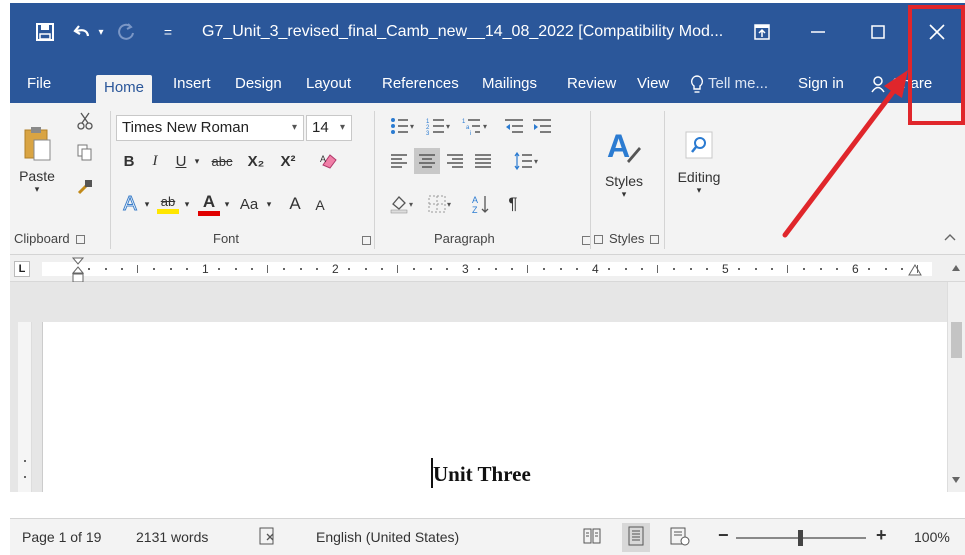 The height and width of the screenshot is (555, 965). Describe the element at coordinates (439, 126) in the screenshot. I see `numbering-icon: 1 2 3 ▾` at that location.